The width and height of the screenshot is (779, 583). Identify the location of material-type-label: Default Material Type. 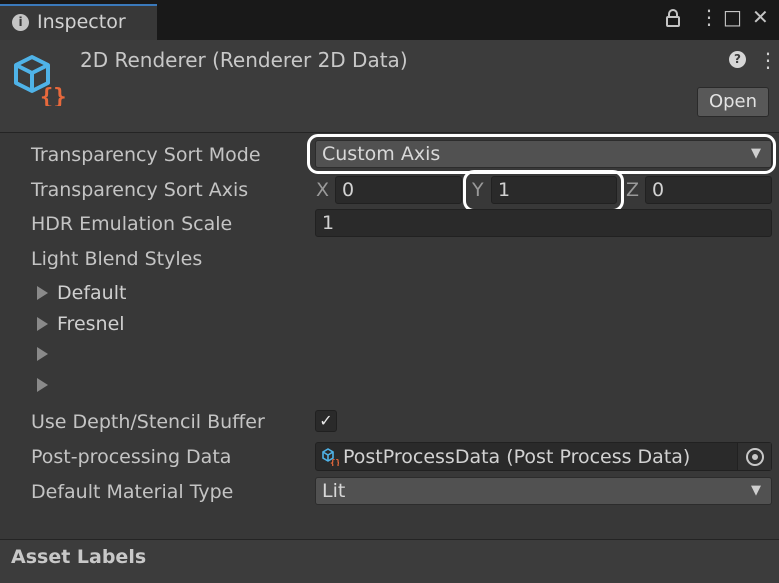
(132, 492).